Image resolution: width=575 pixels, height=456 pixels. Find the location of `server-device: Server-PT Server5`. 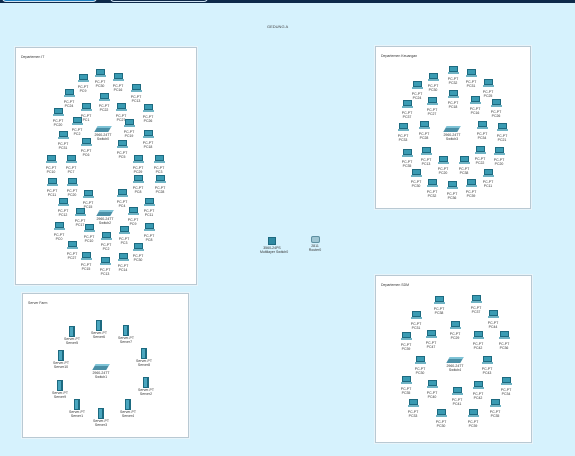

server-device: Server-PT Server5 is located at coordinates (72, 335).